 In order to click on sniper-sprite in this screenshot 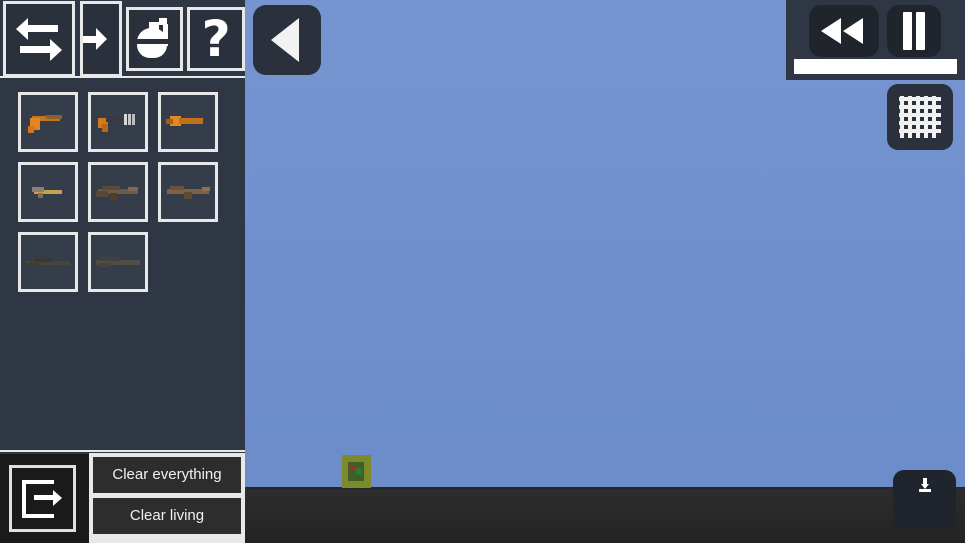, I will do `click(48, 262)`.